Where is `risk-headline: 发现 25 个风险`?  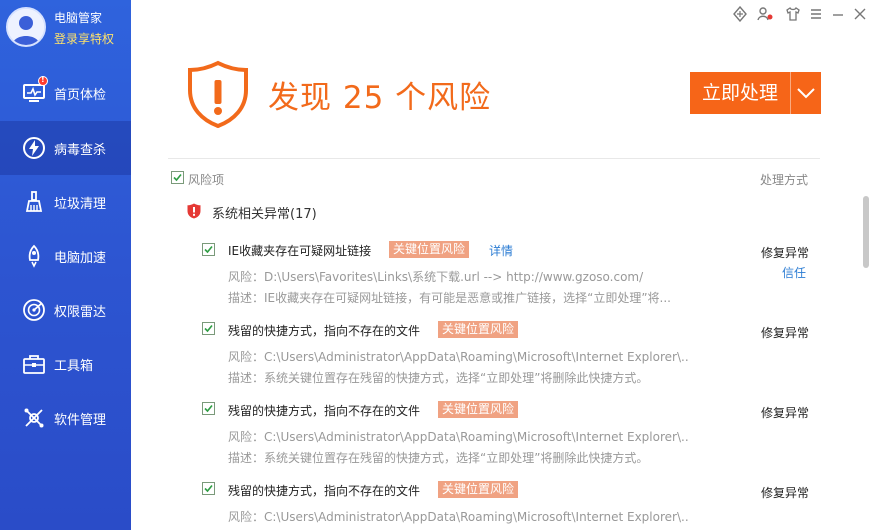 risk-headline: 发现 25 个风险 is located at coordinates (380, 98).